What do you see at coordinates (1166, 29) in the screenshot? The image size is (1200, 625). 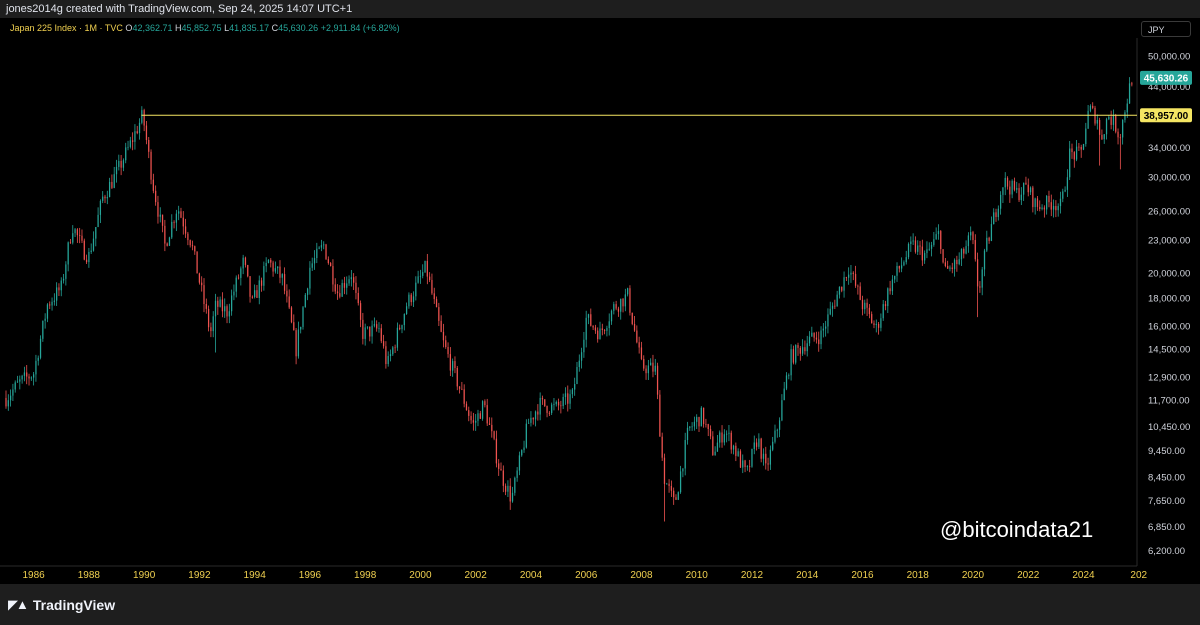 I see `currency-button: JPY` at bounding box center [1166, 29].